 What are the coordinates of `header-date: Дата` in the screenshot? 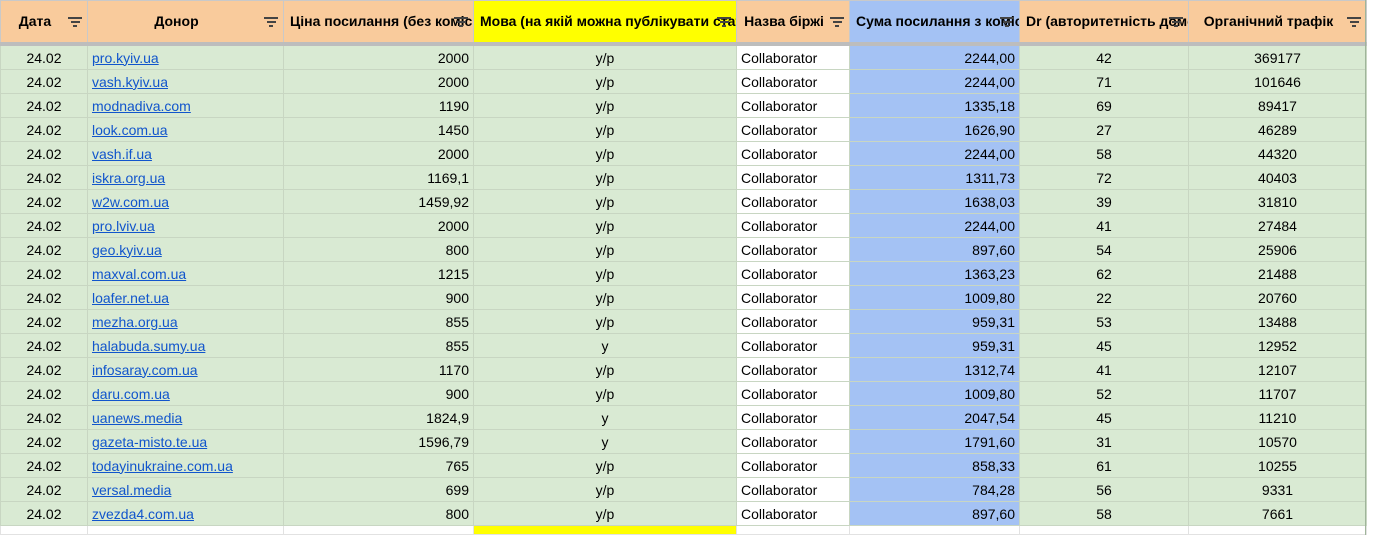 It's located at (44, 23).